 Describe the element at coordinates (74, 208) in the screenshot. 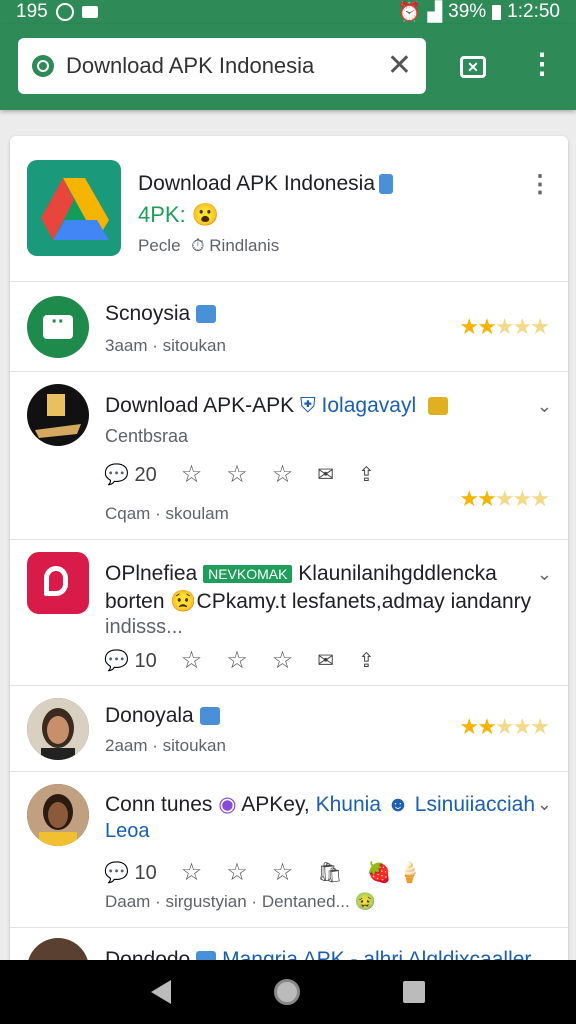

I see `drive-logo` at that location.